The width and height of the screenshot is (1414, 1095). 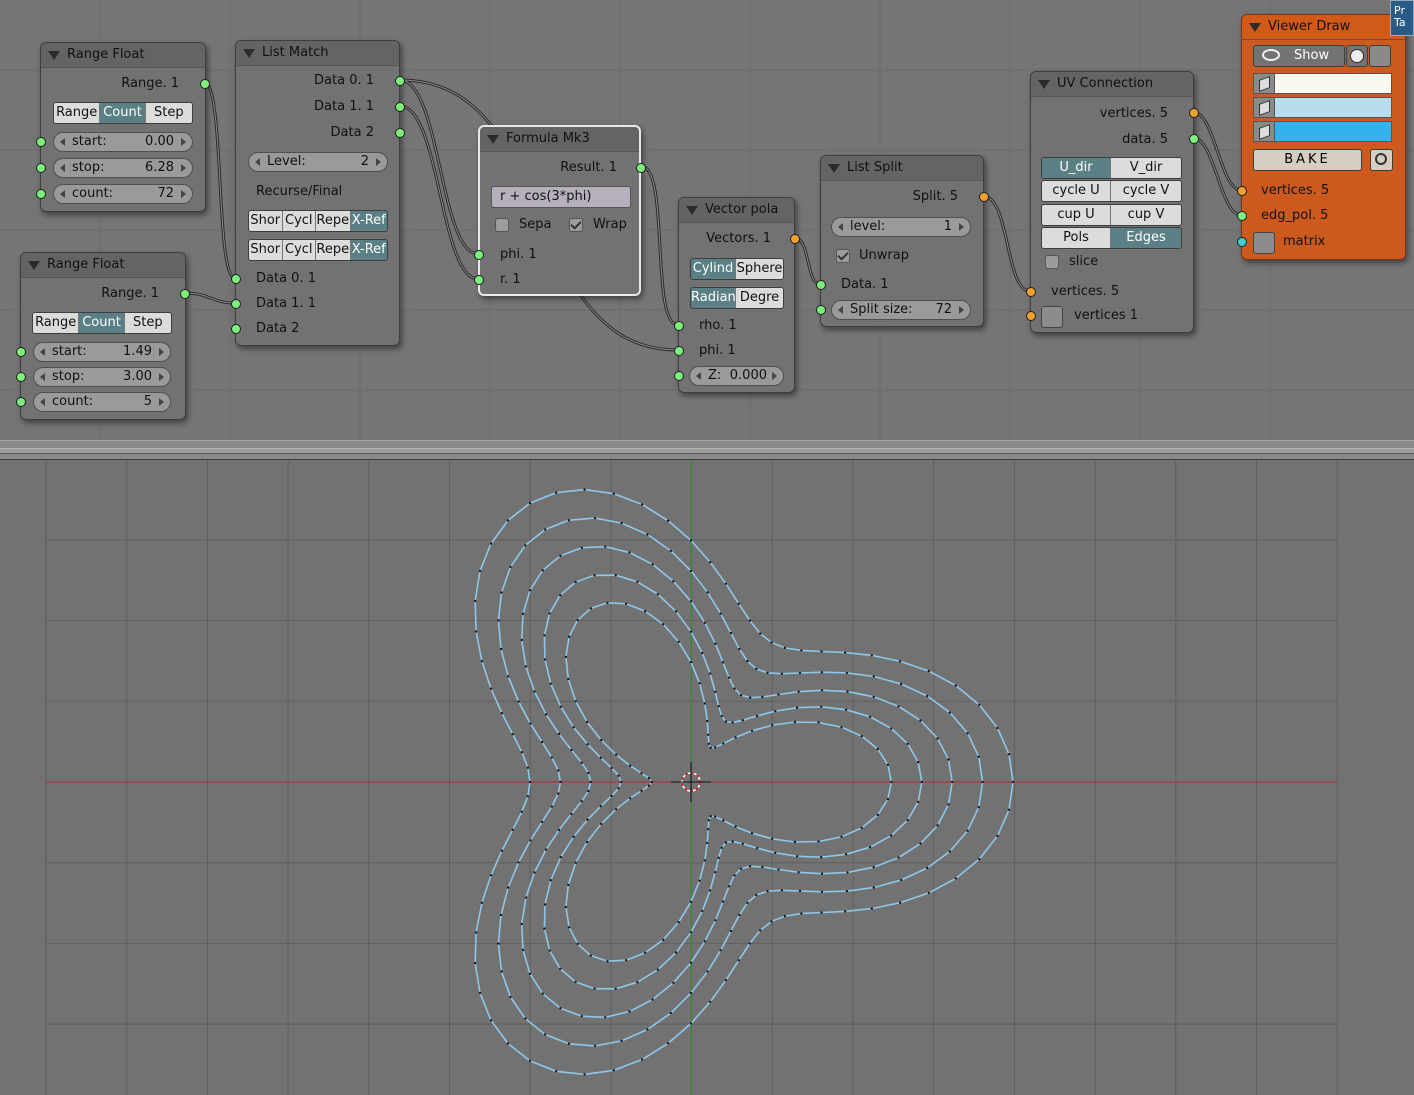 What do you see at coordinates (21, 402) in the screenshot?
I see `count-socket` at bounding box center [21, 402].